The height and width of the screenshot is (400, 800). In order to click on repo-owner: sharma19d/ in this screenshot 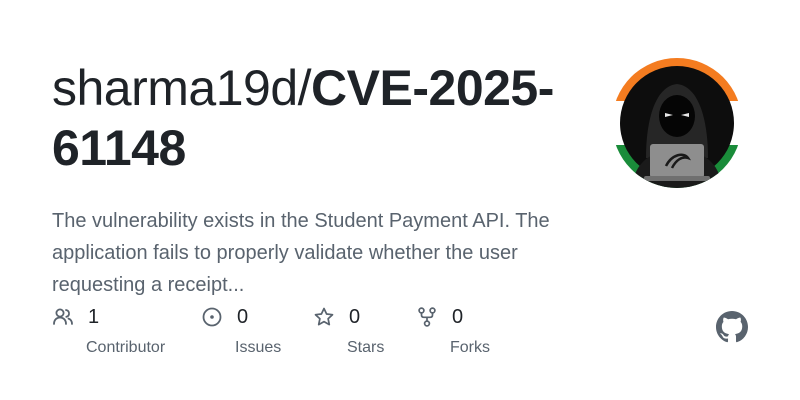, I will do `click(182, 88)`.